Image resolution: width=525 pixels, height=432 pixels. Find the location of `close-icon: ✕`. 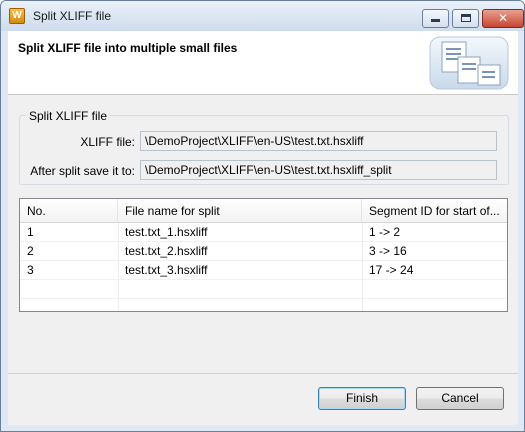

close-icon: ✕ is located at coordinates (503, 18).